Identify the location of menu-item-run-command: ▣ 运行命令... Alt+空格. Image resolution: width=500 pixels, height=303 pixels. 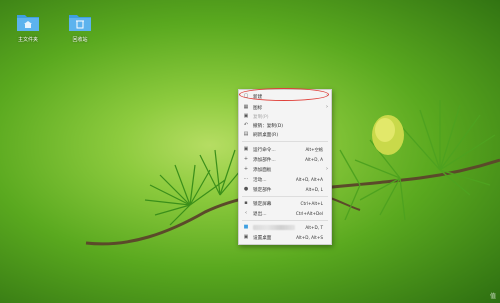
(285, 149).